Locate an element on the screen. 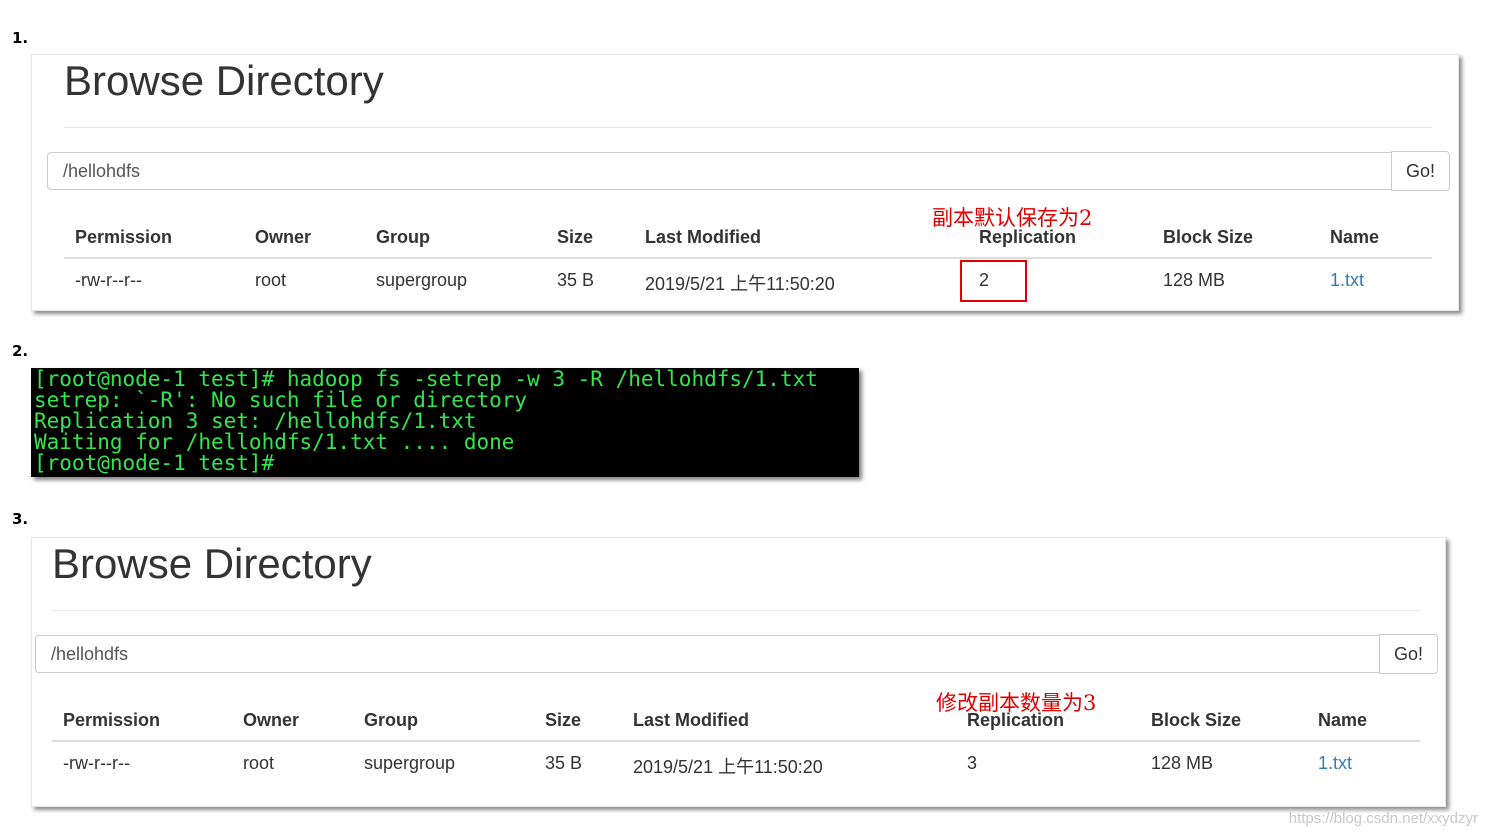 Image resolution: width=1488 pixels, height=837 pixels. step-label-3: 3. is located at coordinates (20, 519).